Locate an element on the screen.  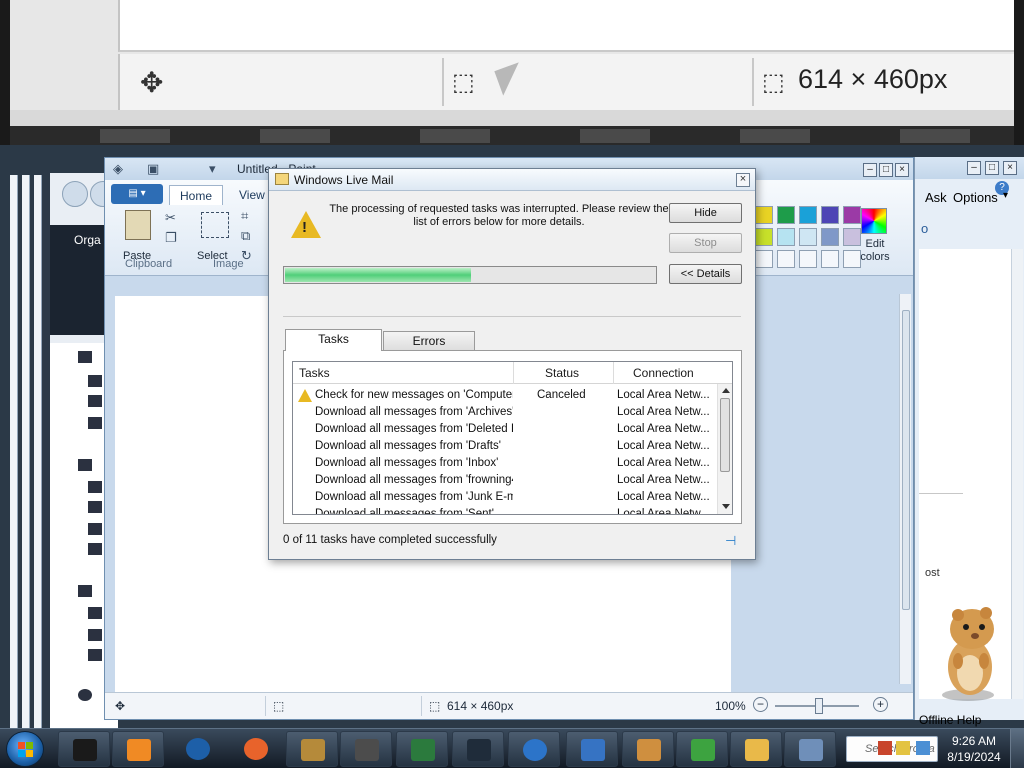
taskbar-button-paint is located at coordinates (648, 749).